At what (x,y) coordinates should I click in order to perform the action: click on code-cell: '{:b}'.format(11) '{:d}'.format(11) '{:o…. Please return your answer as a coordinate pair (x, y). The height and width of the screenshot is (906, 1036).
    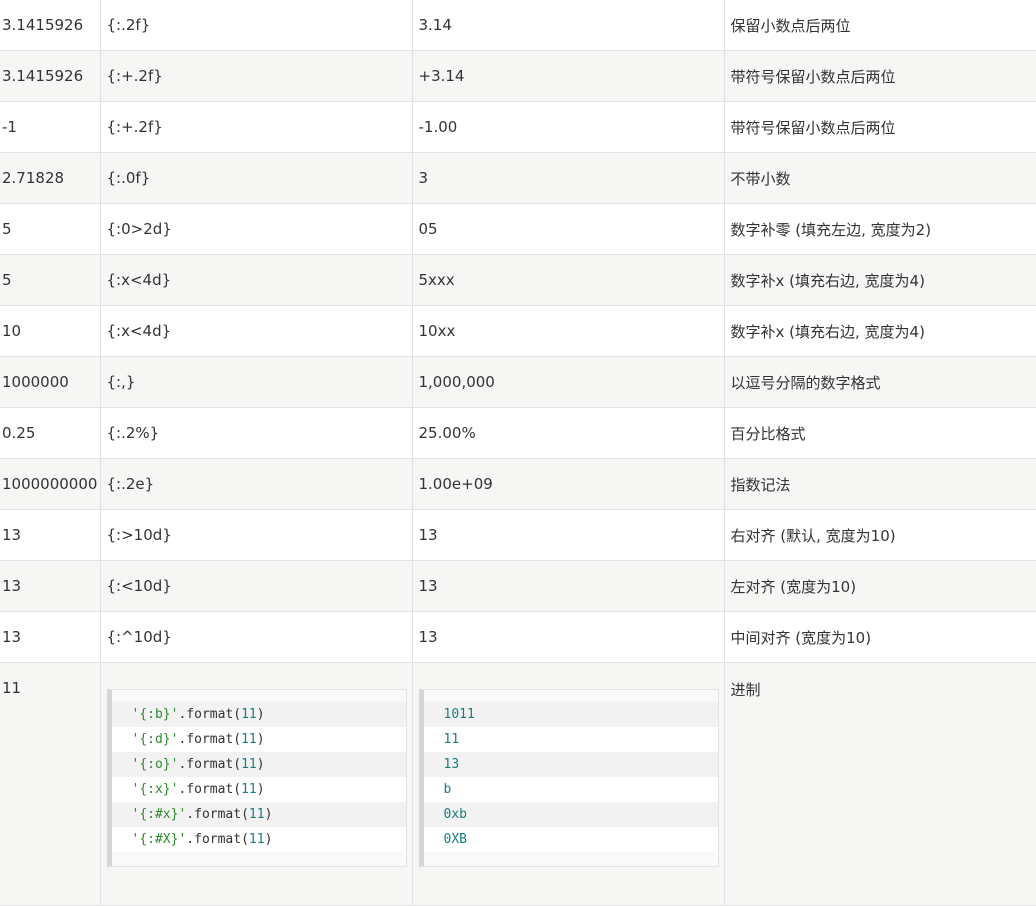
    Looking at the image, I should click on (256, 784).